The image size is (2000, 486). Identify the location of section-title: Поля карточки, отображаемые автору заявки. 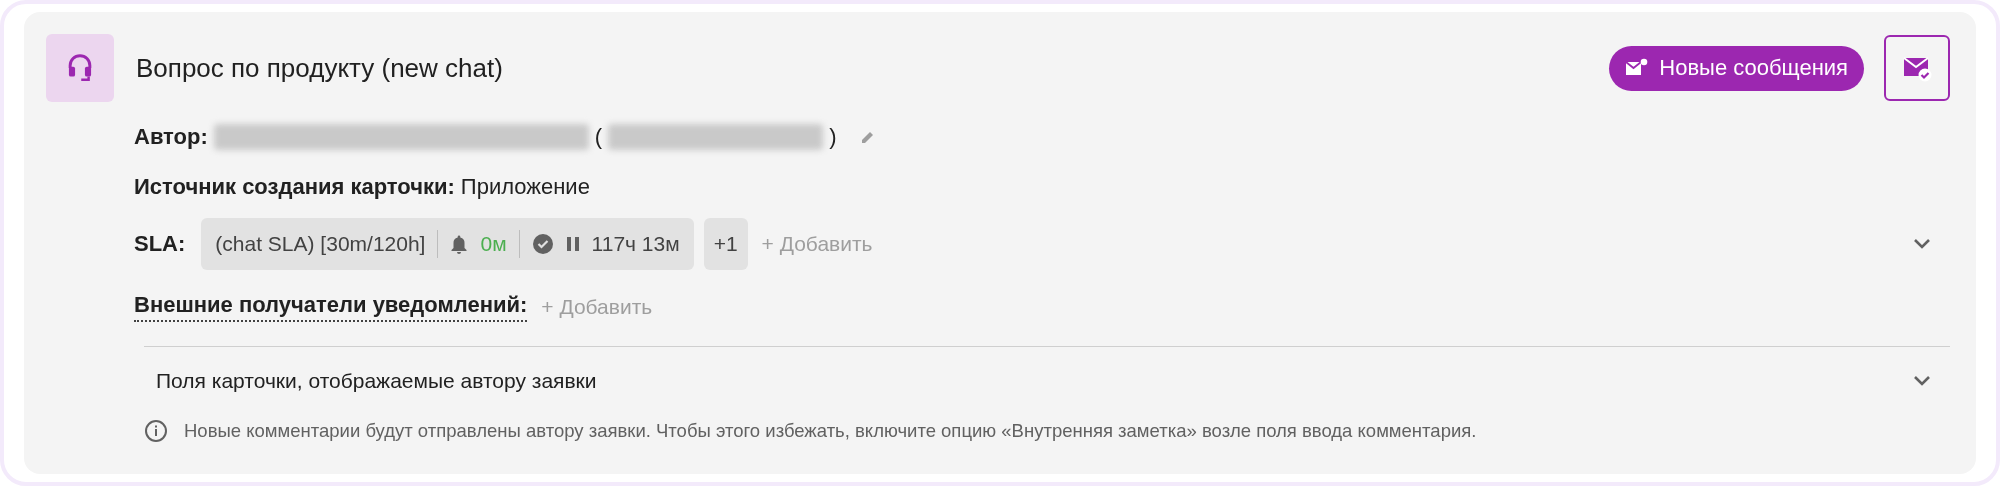
(376, 381).